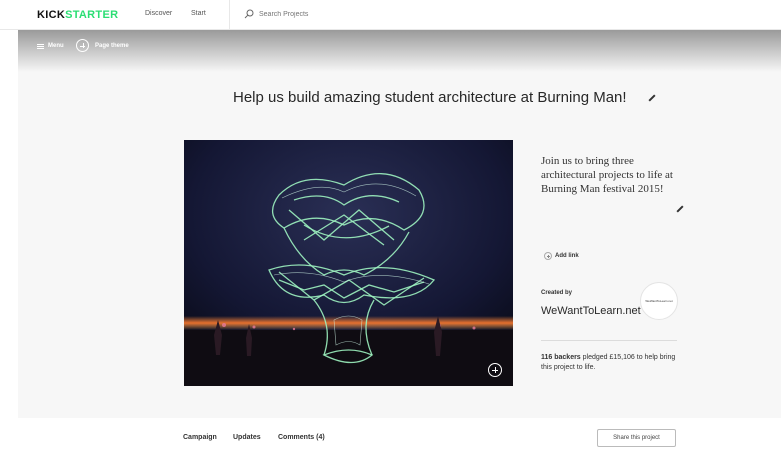 This screenshot has width=781, height=457. I want to click on tab-campaign: Campaign, so click(200, 437).